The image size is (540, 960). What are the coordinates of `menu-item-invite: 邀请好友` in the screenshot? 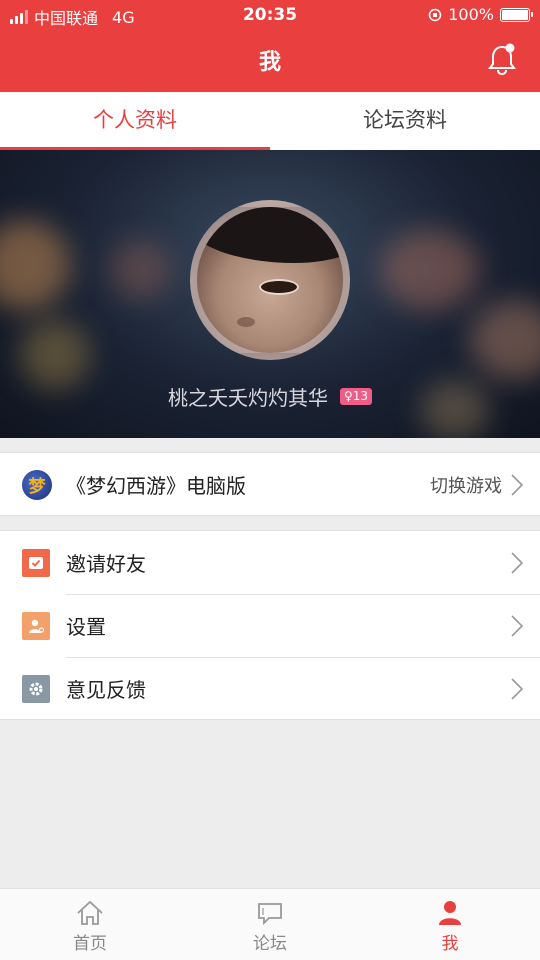 It's located at (270, 562).